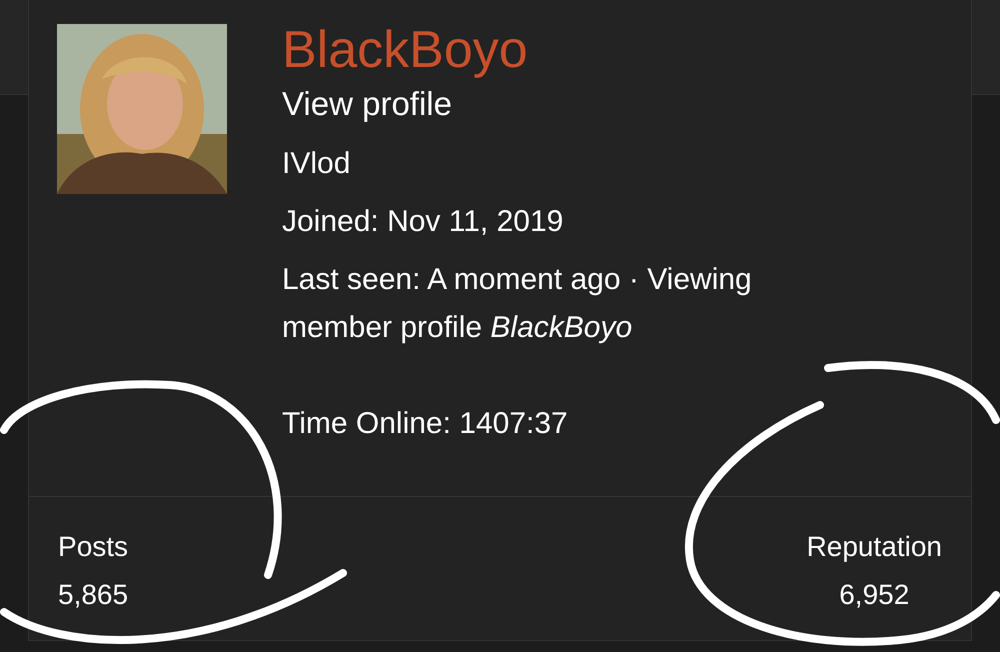  What do you see at coordinates (874, 547) in the screenshot?
I see `stat-label: Reputation` at bounding box center [874, 547].